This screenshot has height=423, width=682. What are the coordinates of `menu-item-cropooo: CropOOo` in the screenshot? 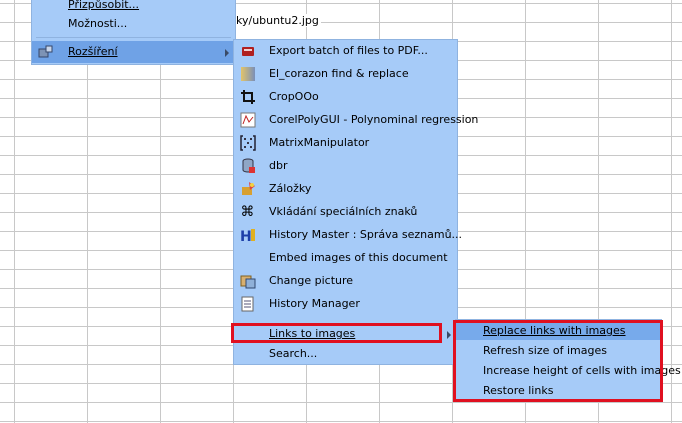 It's located at (345, 97).